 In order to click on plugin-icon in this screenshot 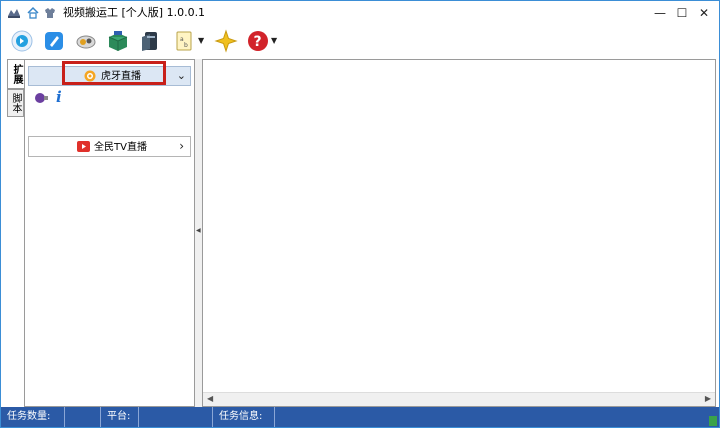, I will do `click(41, 98)`.